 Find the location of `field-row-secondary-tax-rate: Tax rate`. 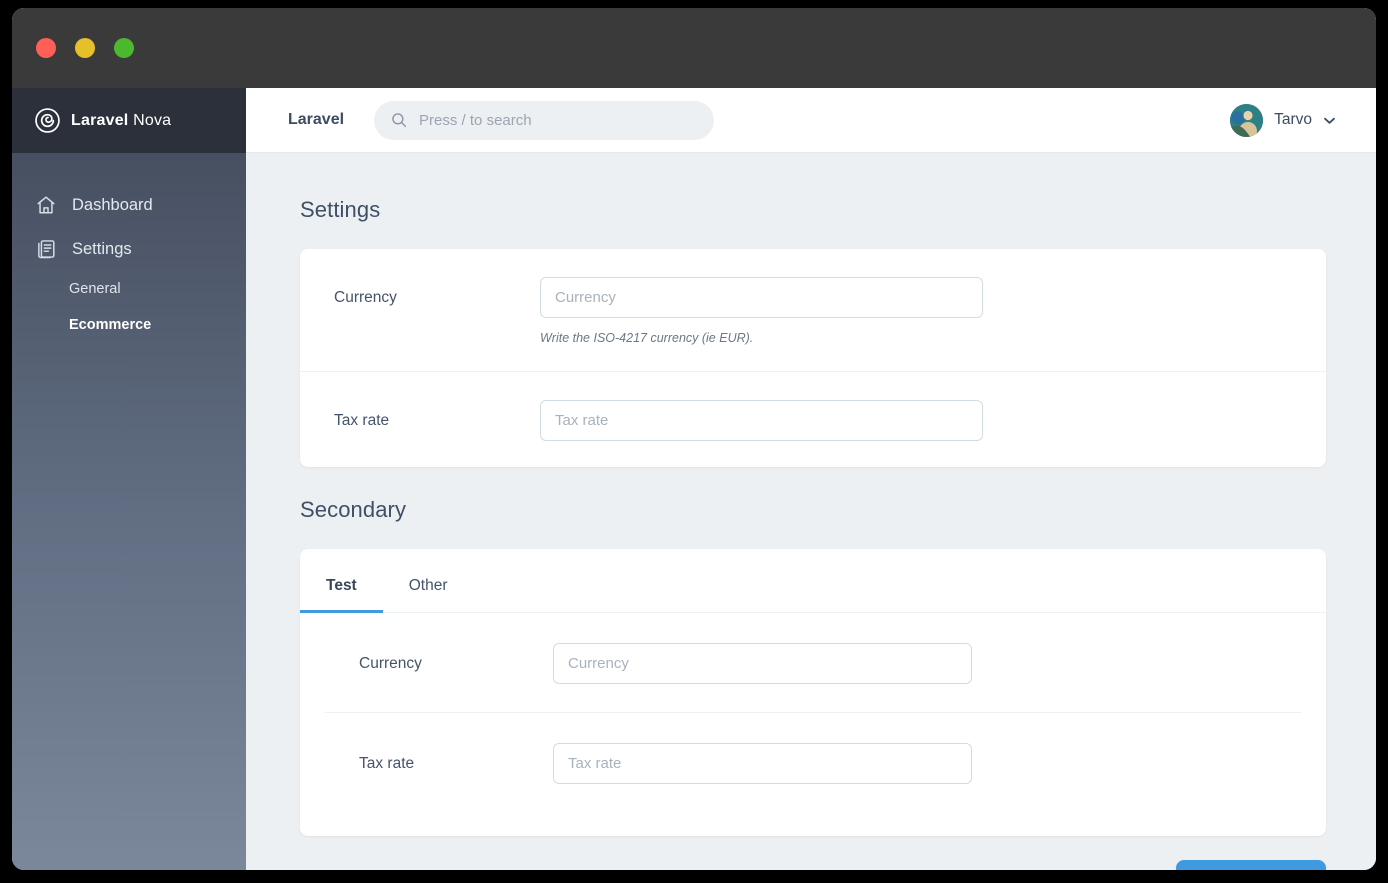

field-row-secondary-tax-rate: Tax rate is located at coordinates (813, 762).